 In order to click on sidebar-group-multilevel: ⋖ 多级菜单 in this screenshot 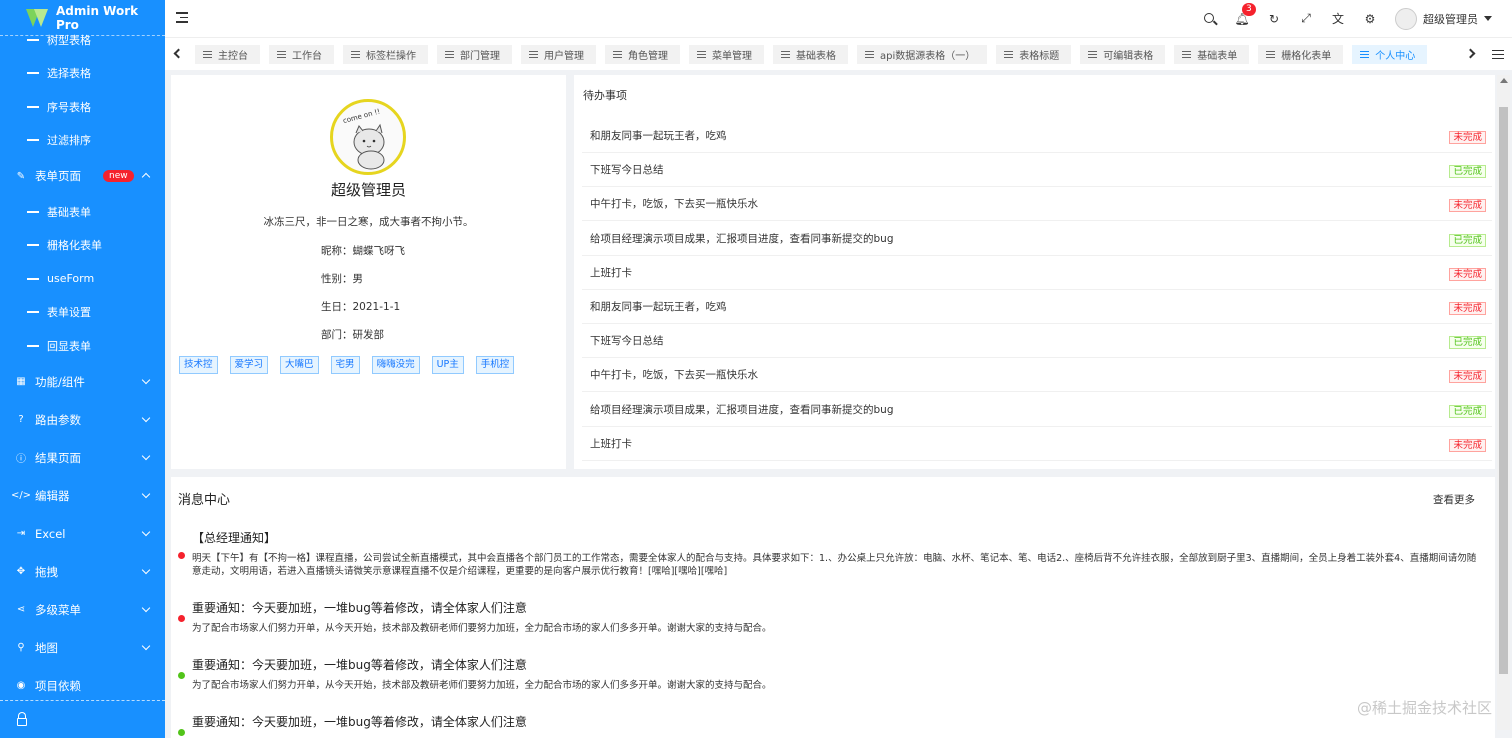, I will do `click(82, 610)`.